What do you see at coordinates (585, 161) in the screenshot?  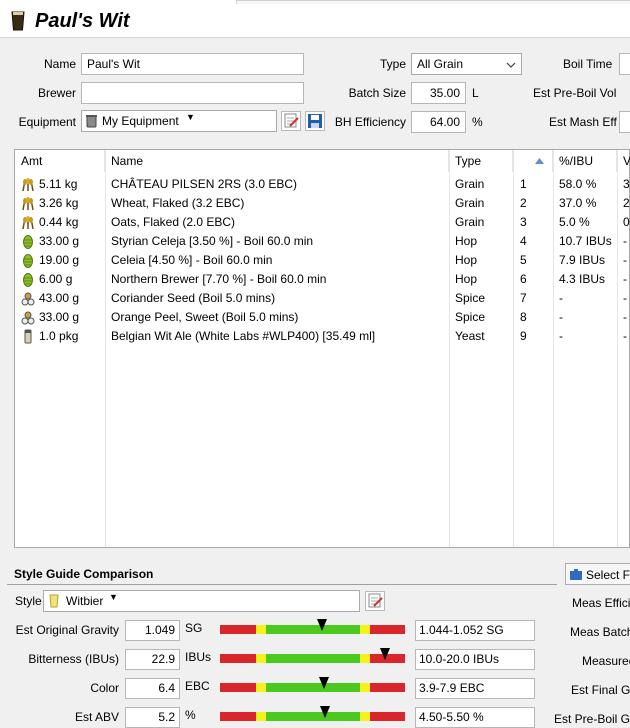 I see `column-header-pct-ibu: %/IBU` at bounding box center [585, 161].